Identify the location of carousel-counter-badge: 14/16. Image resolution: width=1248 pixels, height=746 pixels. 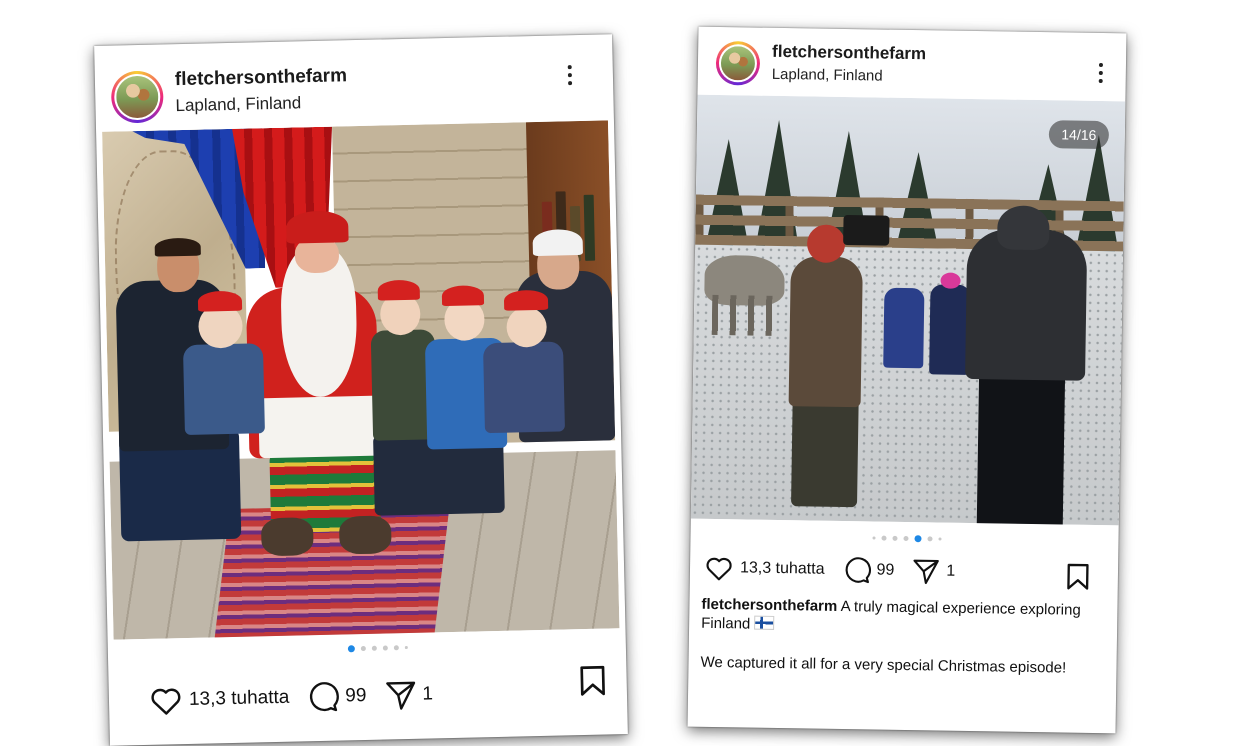
(1079, 135).